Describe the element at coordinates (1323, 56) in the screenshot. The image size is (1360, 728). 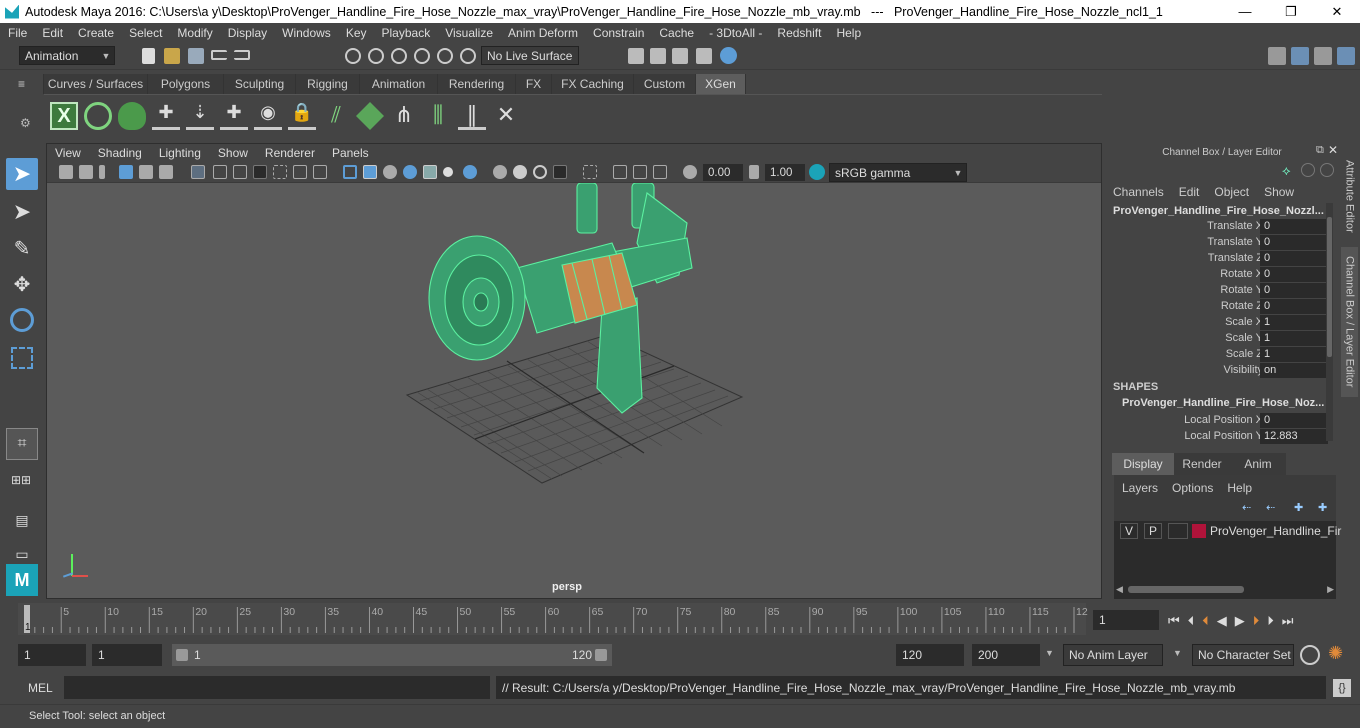
I see `attribute-toggle-icon` at that location.